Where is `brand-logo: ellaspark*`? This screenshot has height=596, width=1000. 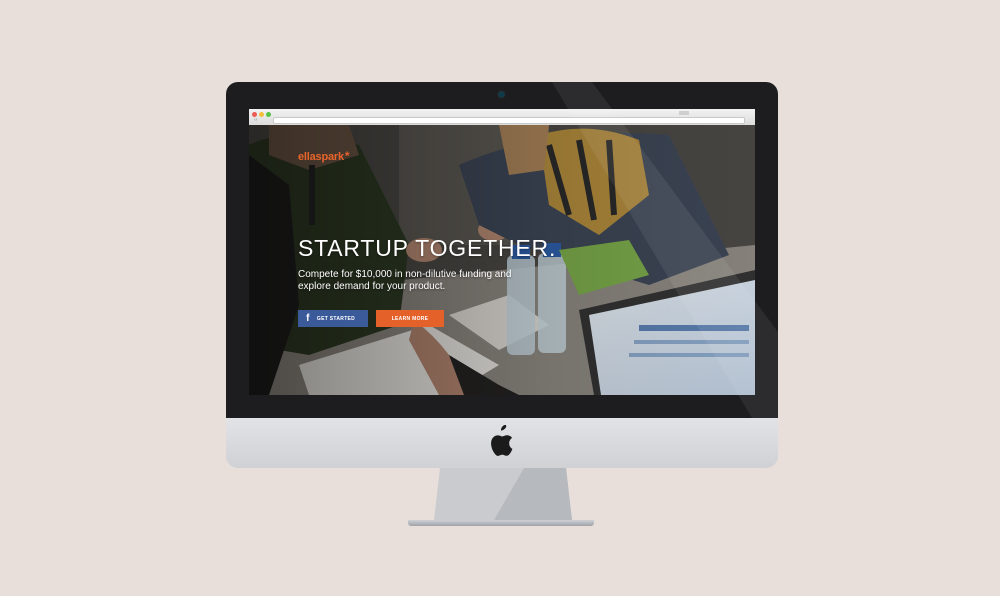 brand-logo: ellaspark* is located at coordinates (324, 156).